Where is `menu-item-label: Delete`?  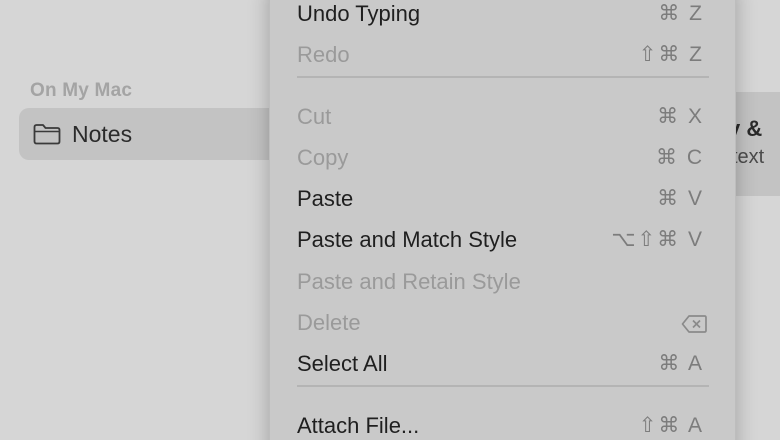
menu-item-label: Delete is located at coordinates (329, 322).